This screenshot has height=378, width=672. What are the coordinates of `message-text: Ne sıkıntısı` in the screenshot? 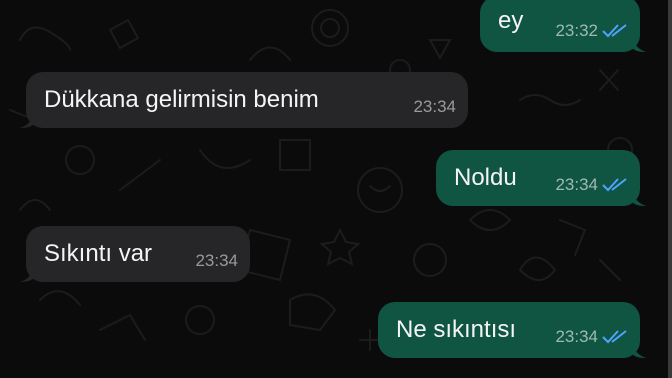 It's located at (456, 329).